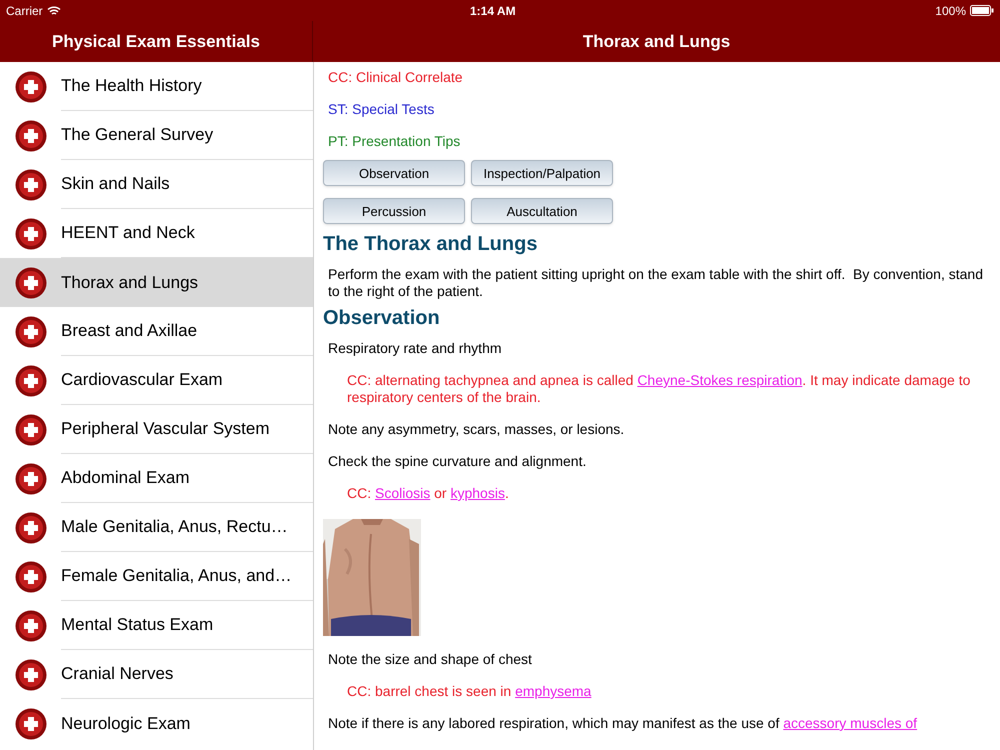 The width and height of the screenshot is (1000, 750). I want to click on clinical-note: CC: Scoliosis or kyphosis., so click(428, 493).